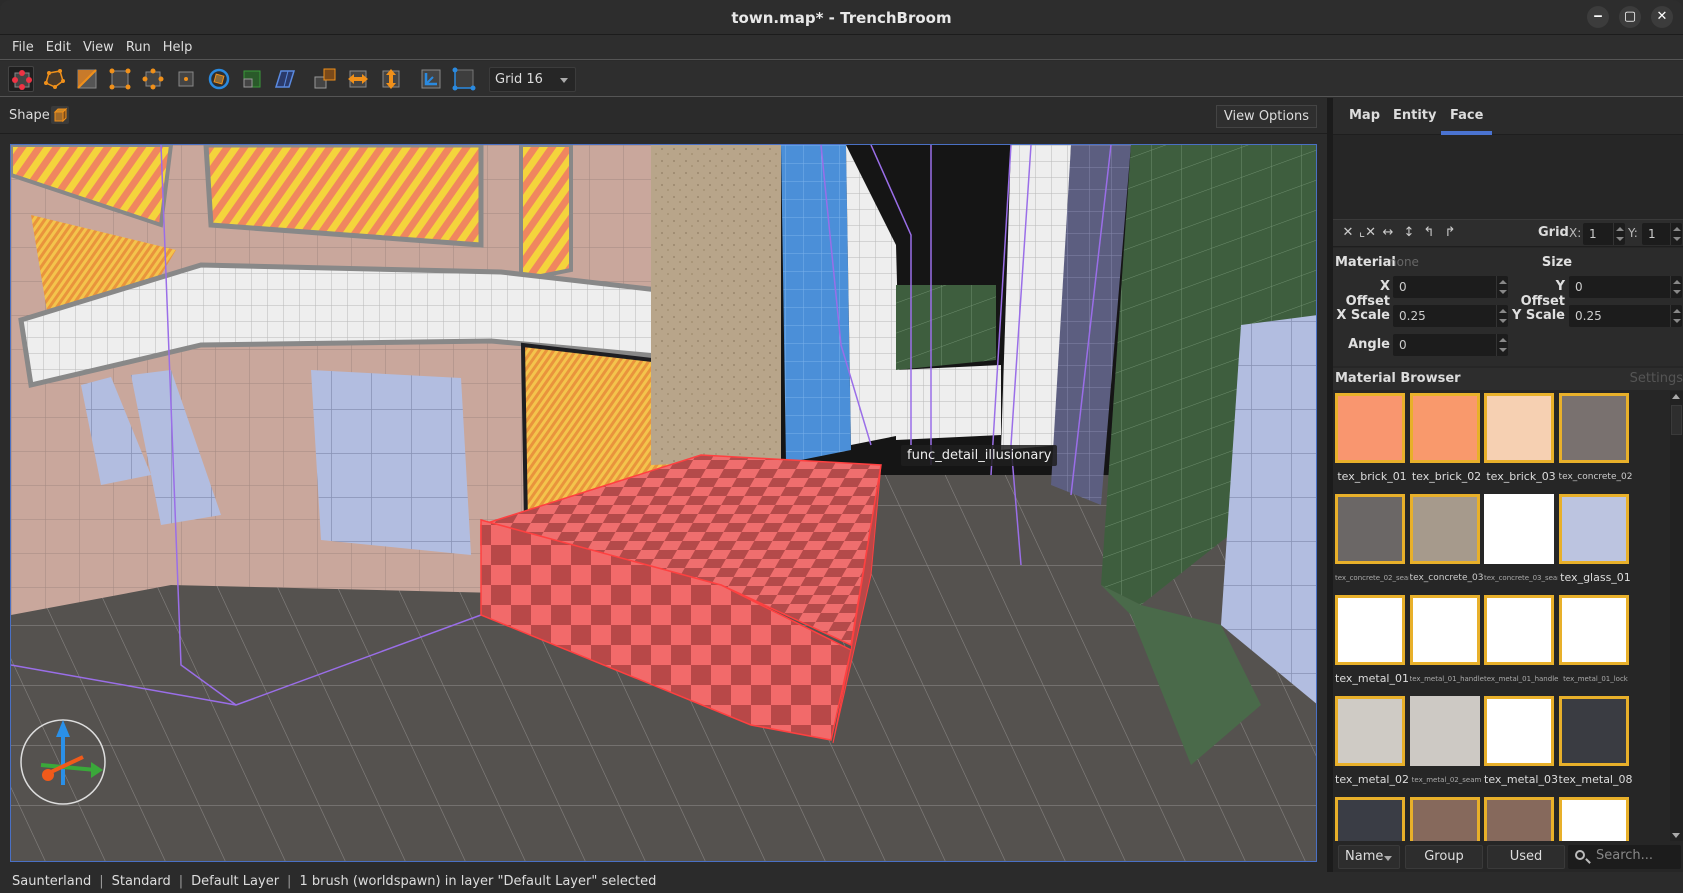  I want to click on material-item: tex_concrete_02_seam, so click(1372, 538).